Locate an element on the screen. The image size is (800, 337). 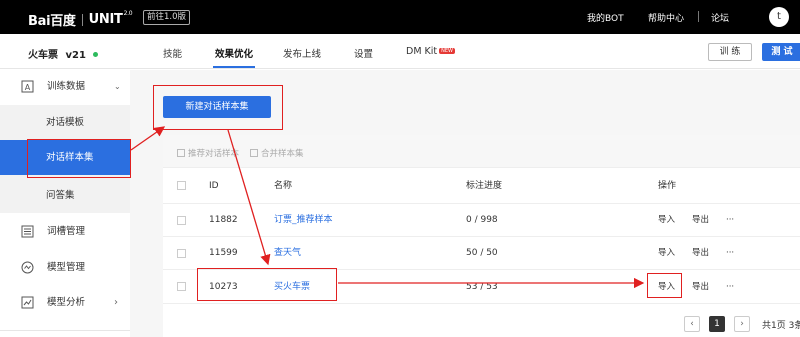
arrow-sidebar-to-button is located at coordinates (148, 138).